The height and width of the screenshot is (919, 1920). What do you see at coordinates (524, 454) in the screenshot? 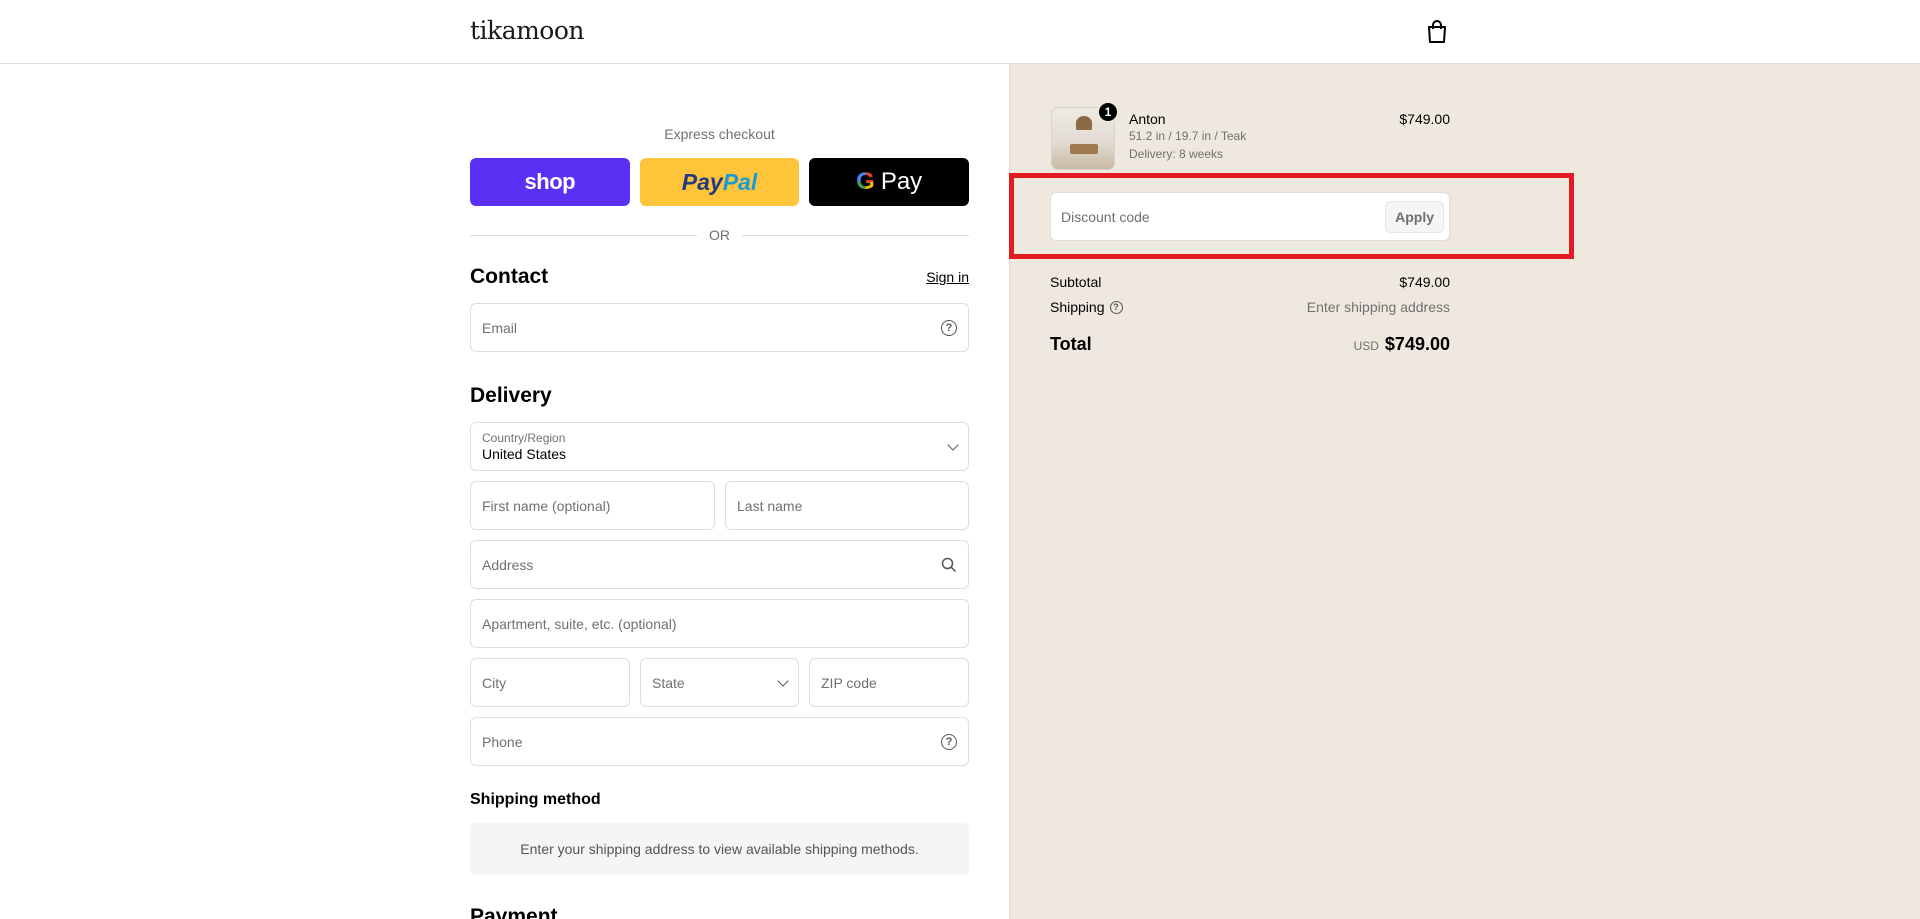
I see `country-value: United States` at bounding box center [524, 454].